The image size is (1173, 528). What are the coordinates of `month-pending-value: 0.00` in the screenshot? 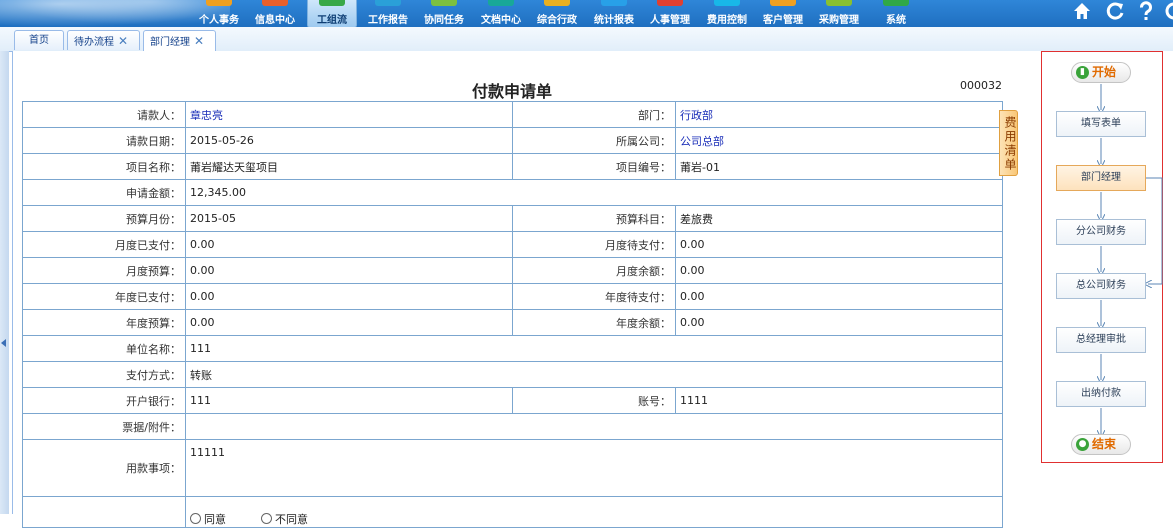 It's located at (839, 244).